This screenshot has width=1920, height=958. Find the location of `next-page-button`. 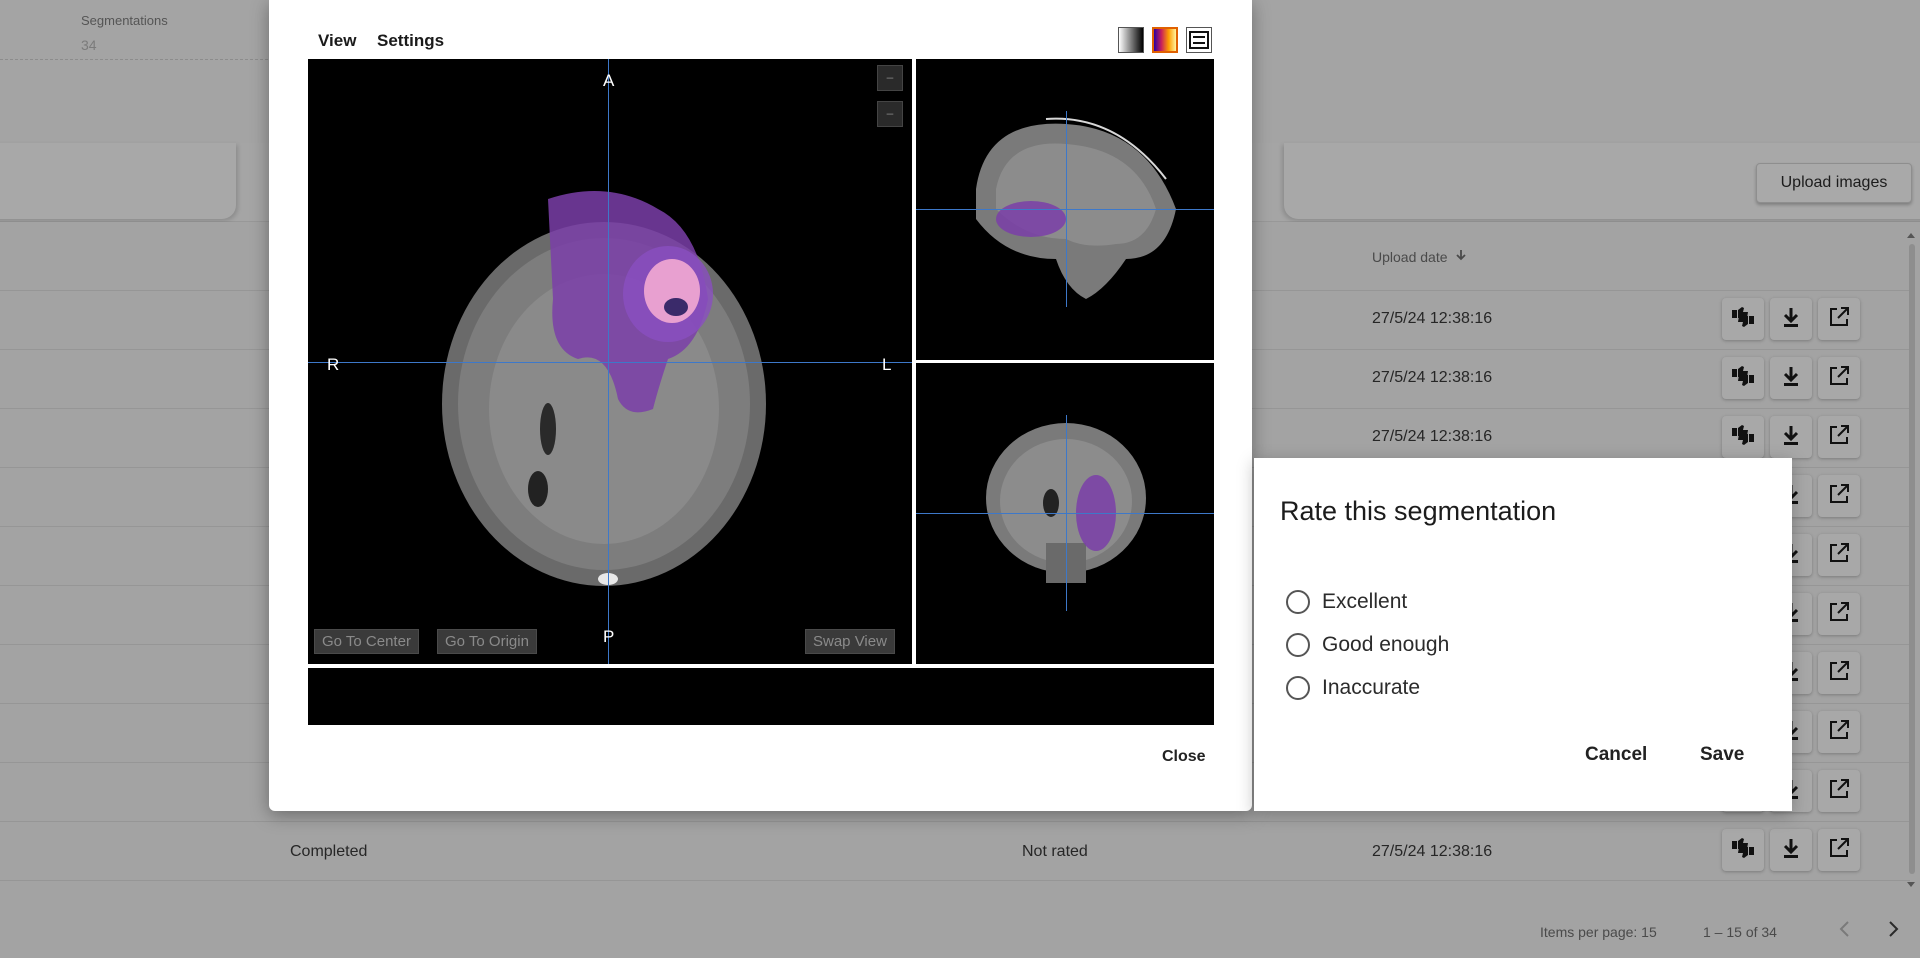

next-page-button is located at coordinates (1893, 930).